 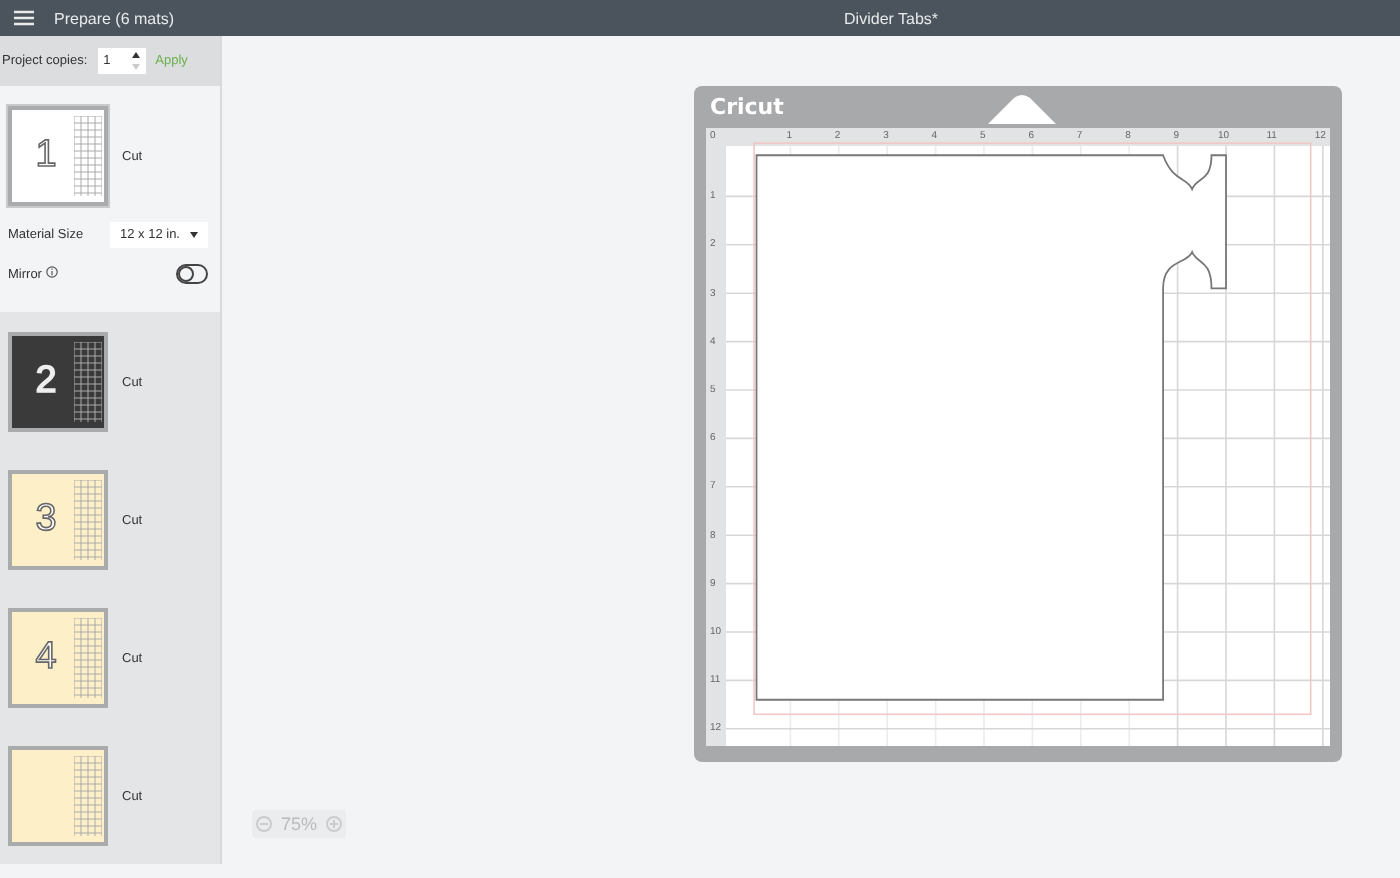 What do you see at coordinates (1022, 108) in the screenshot?
I see `hanger-notch-icon` at bounding box center [1022, 108].